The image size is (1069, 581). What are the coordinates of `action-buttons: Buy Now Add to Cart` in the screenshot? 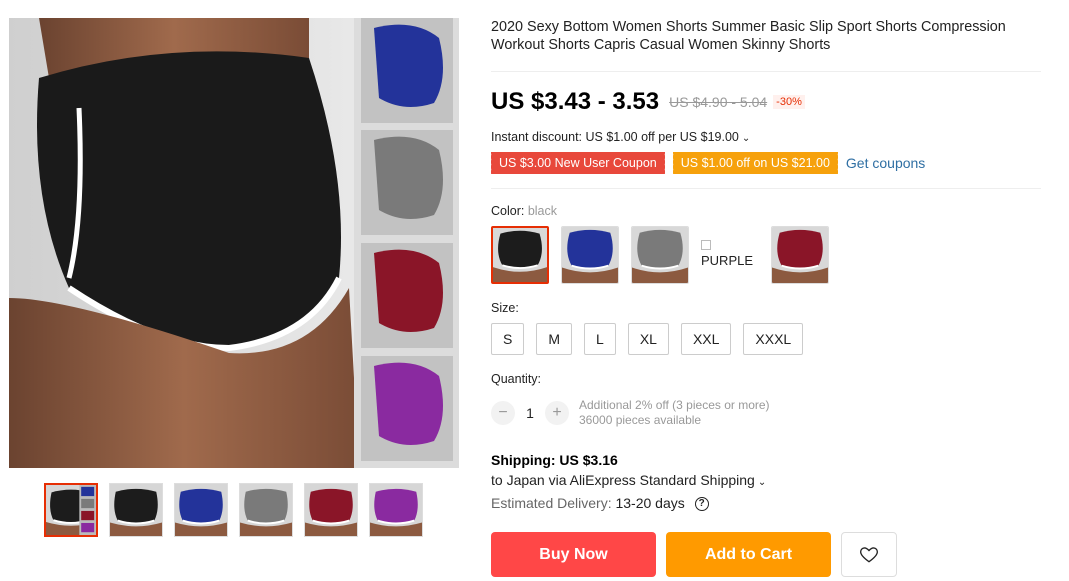 It's located at (694, 554).